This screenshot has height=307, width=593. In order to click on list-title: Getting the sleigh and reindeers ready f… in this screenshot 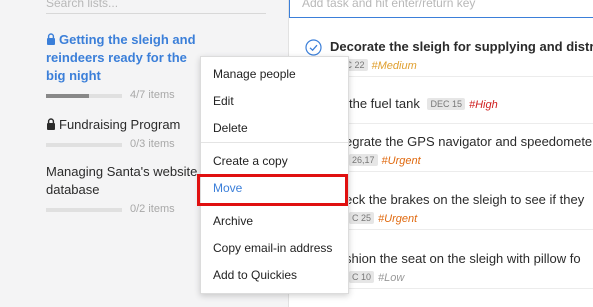, I will do `click(121, 57)`.